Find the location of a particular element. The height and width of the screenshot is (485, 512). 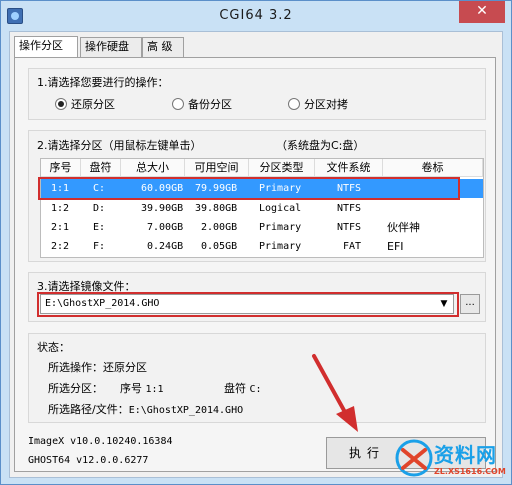

col-header-free: 可用空间 is located at coordinates (217, 168).